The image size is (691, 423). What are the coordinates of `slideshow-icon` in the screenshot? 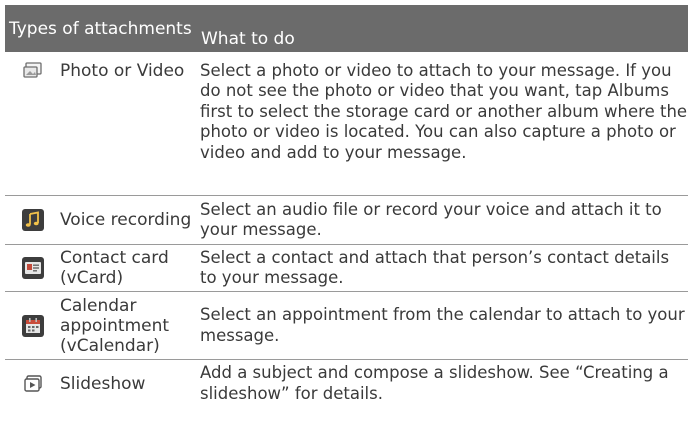 It's located at (33, 384).